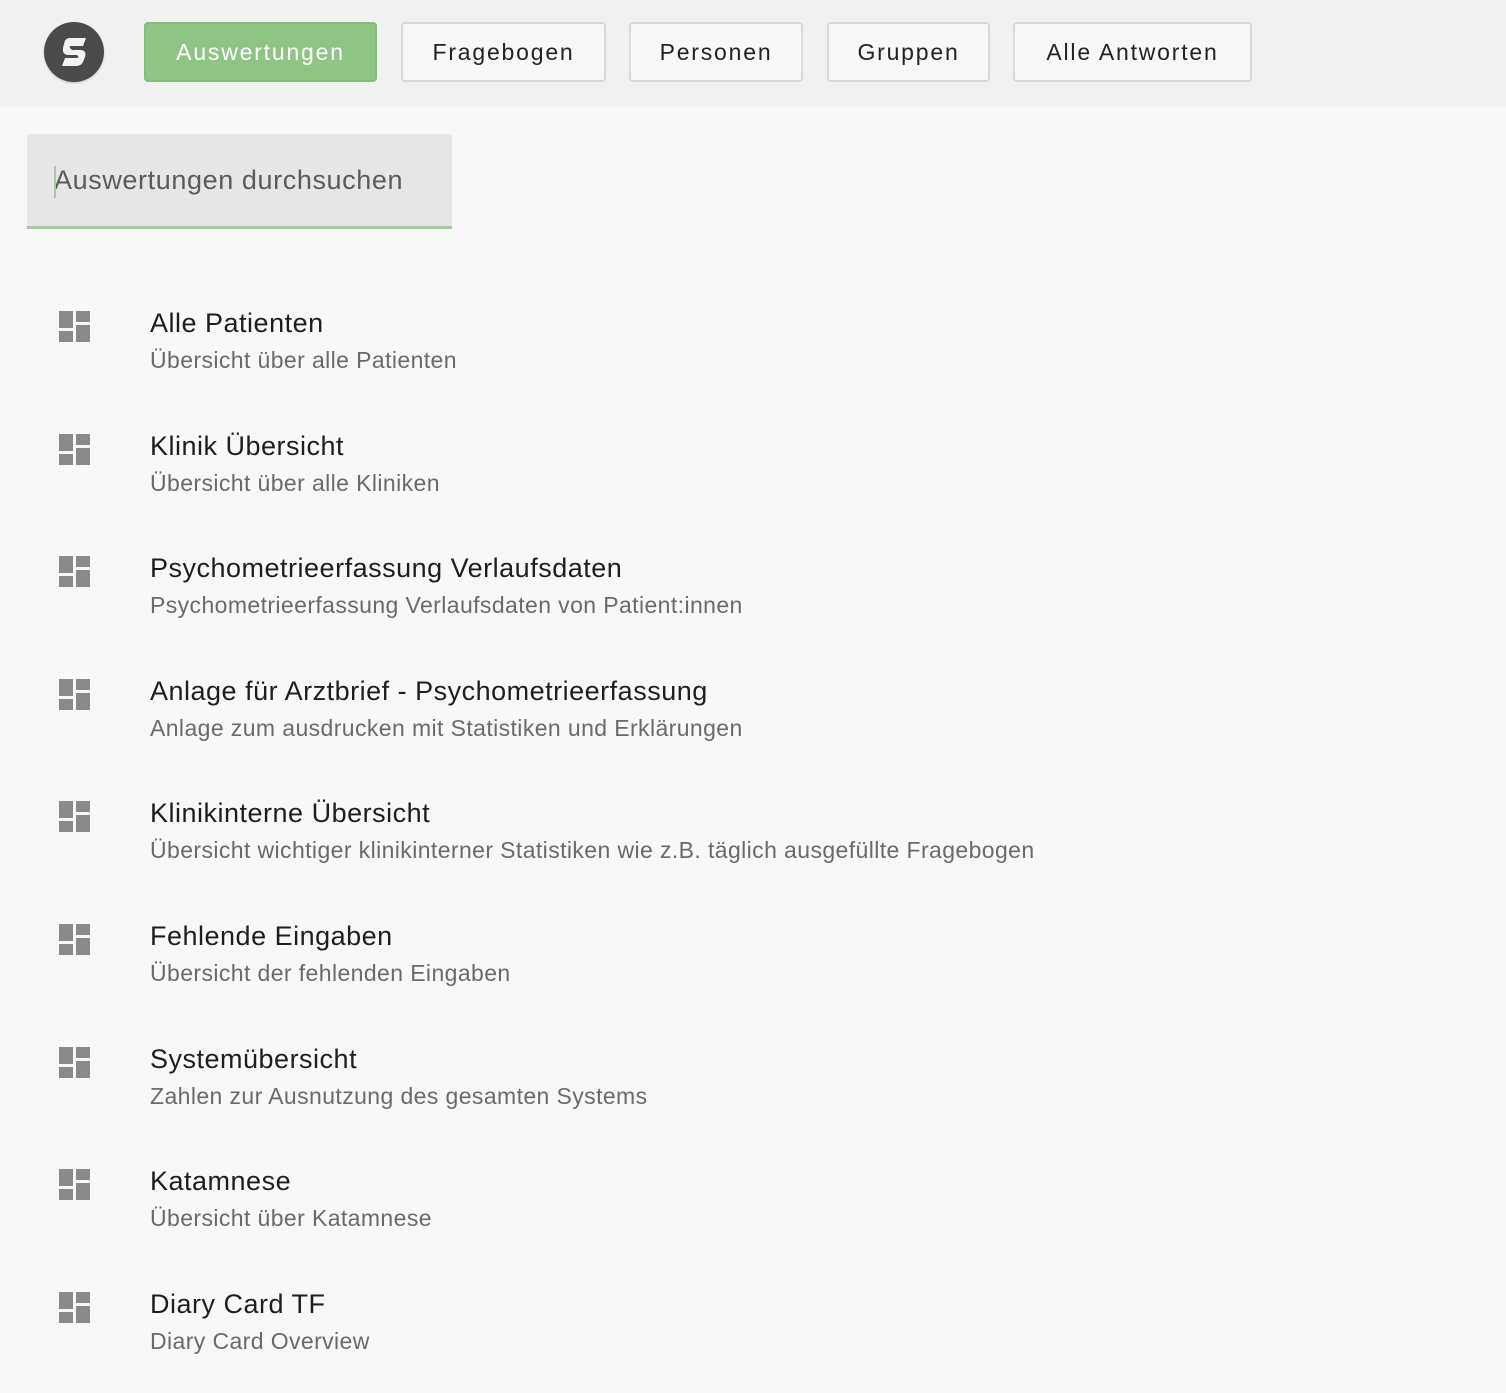 Image resolution: width=1506 pixels, height=1393 pixels. What do you see at coordinates (254, 1058) in the screenshot?
I see `list-item-title: Systemübersicht` at bounding box center [254, 1058].